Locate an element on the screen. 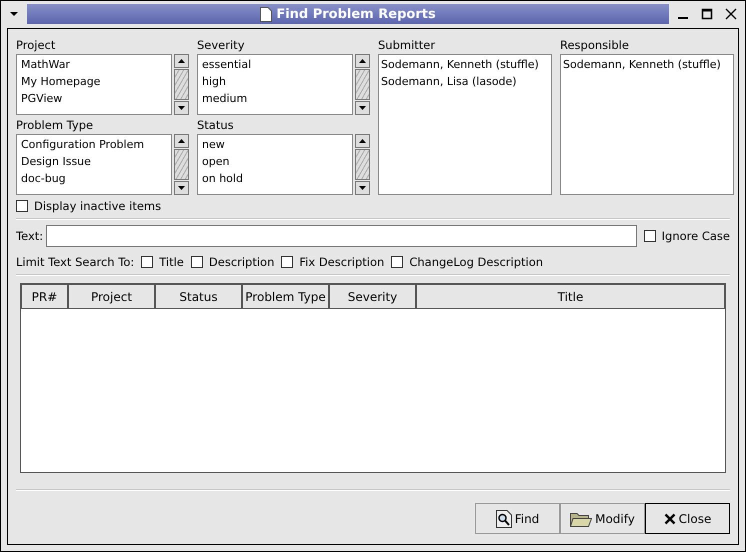  list-item: high is located at coordinates (275, 81).